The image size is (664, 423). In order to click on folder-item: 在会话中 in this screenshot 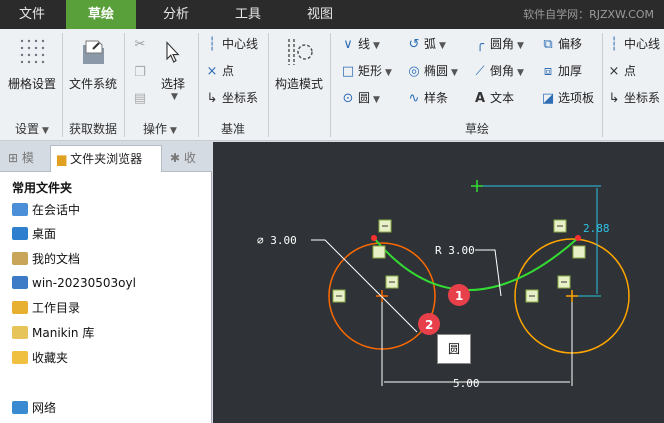, I will do `click(46, 210)`.